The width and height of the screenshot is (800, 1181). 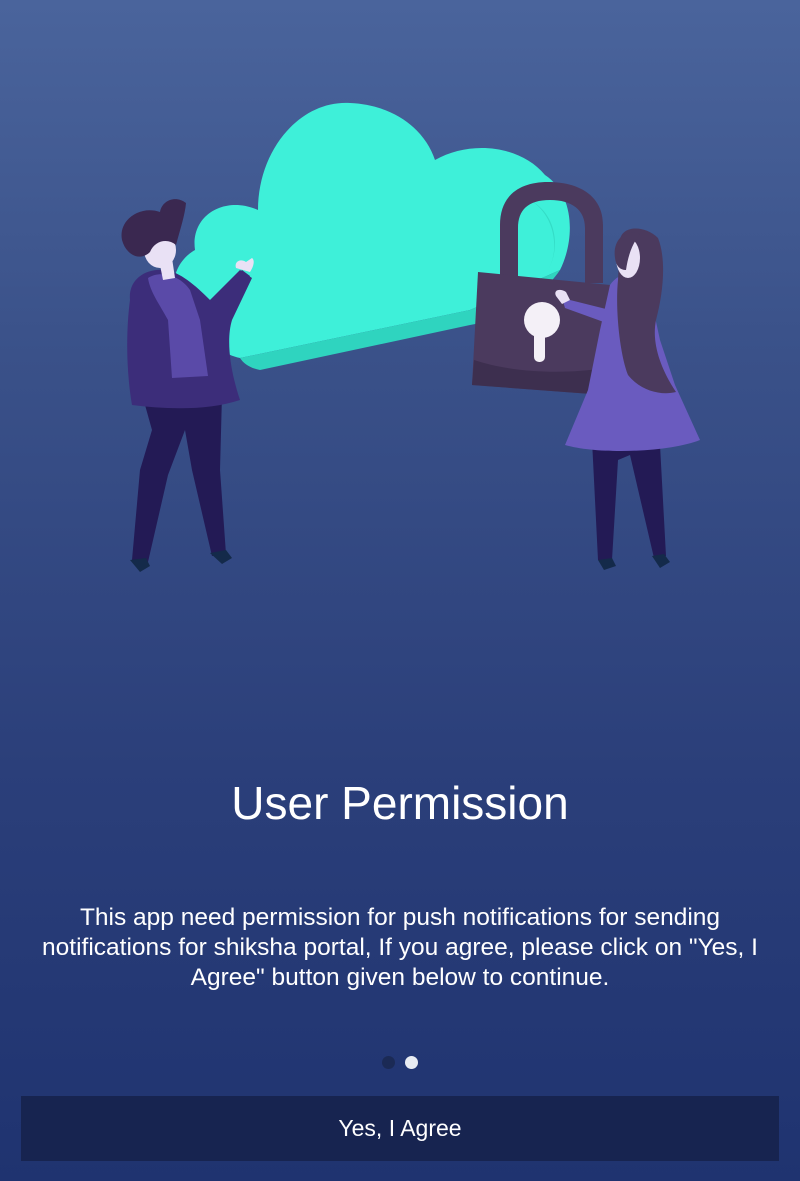 What do you see at coordinates (627, 399) in the screenshot?
I see `person-woman` at bounding box center [627, 399].